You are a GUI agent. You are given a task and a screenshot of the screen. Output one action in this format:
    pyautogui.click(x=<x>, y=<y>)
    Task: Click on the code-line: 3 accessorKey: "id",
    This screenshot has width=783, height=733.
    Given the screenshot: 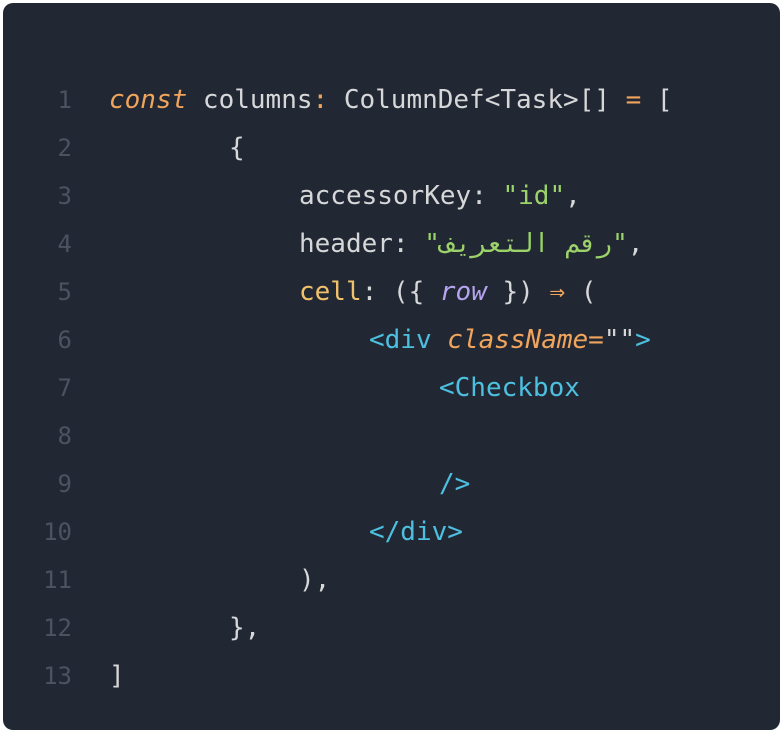 What is the action you would take?
    pyautogui.click(x=391, y=196)
    